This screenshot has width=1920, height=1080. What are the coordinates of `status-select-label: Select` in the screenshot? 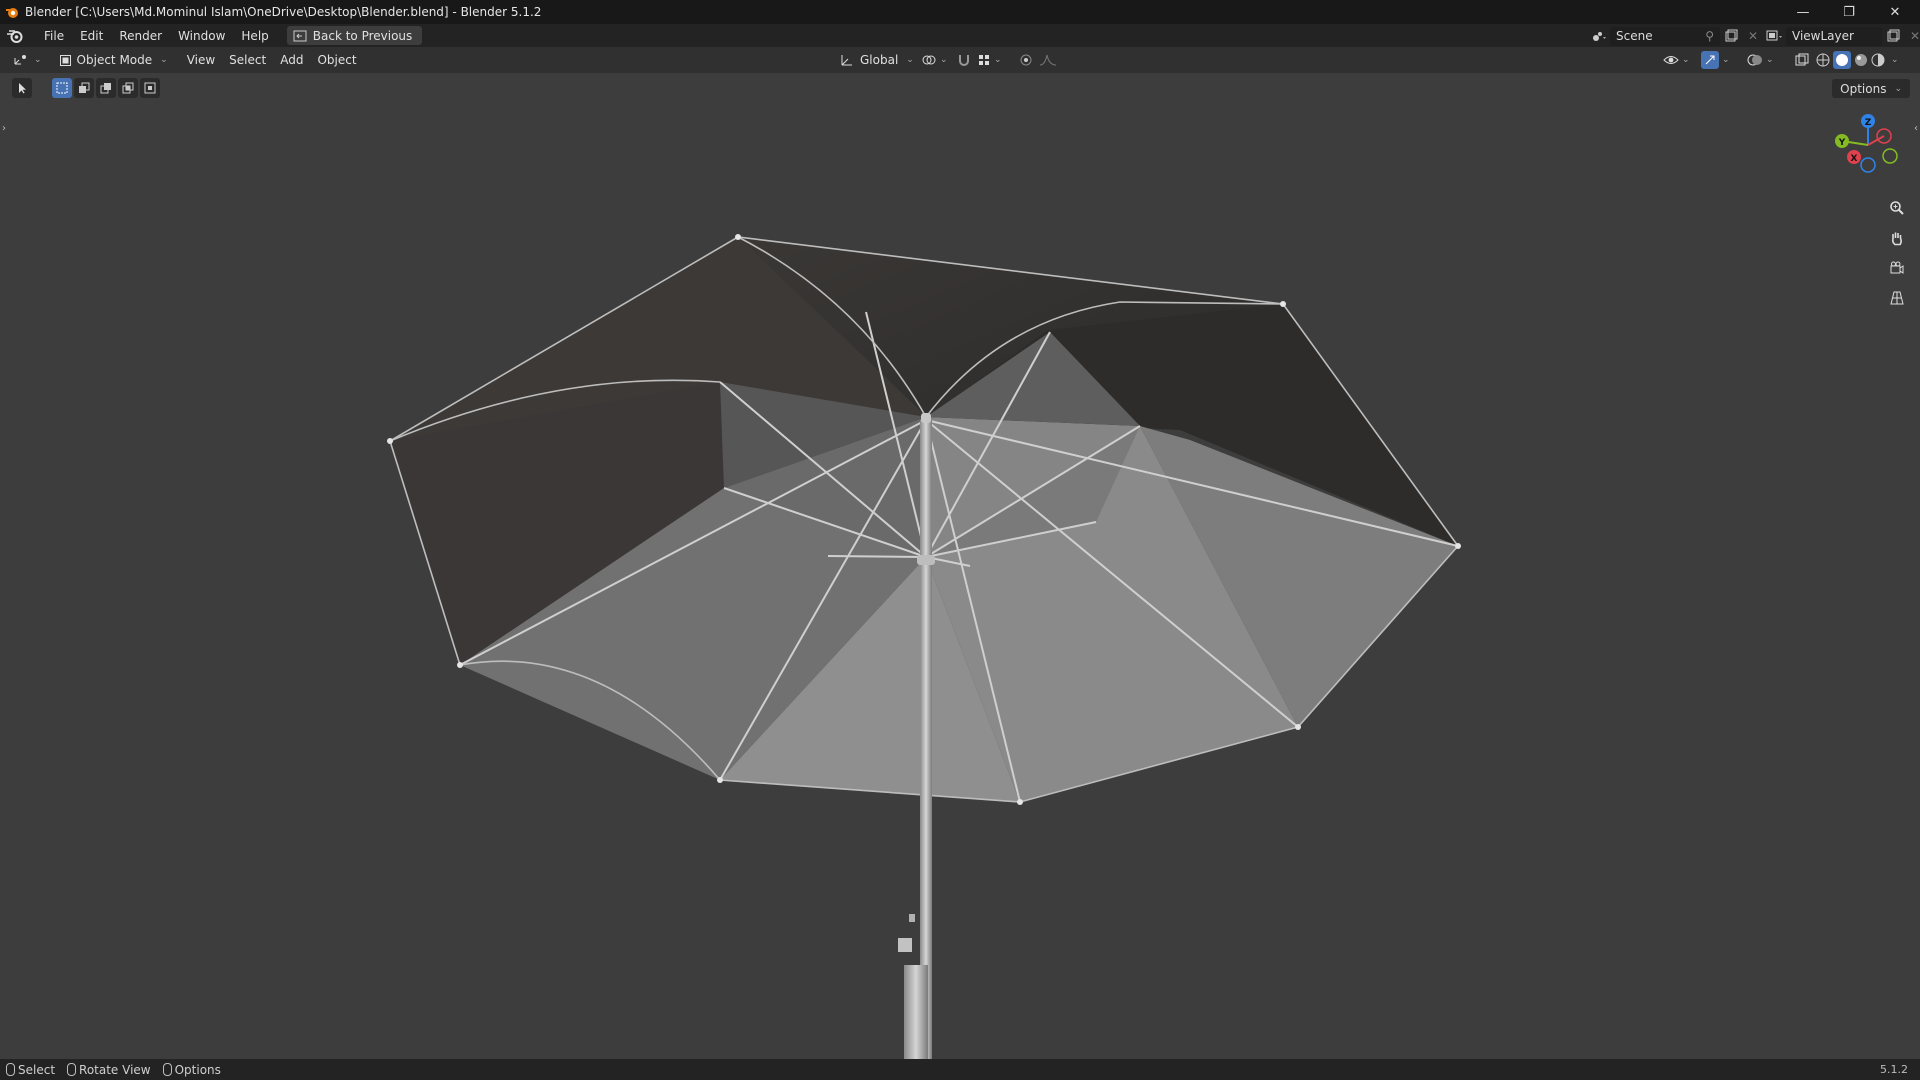 It's located at (37, 1069).